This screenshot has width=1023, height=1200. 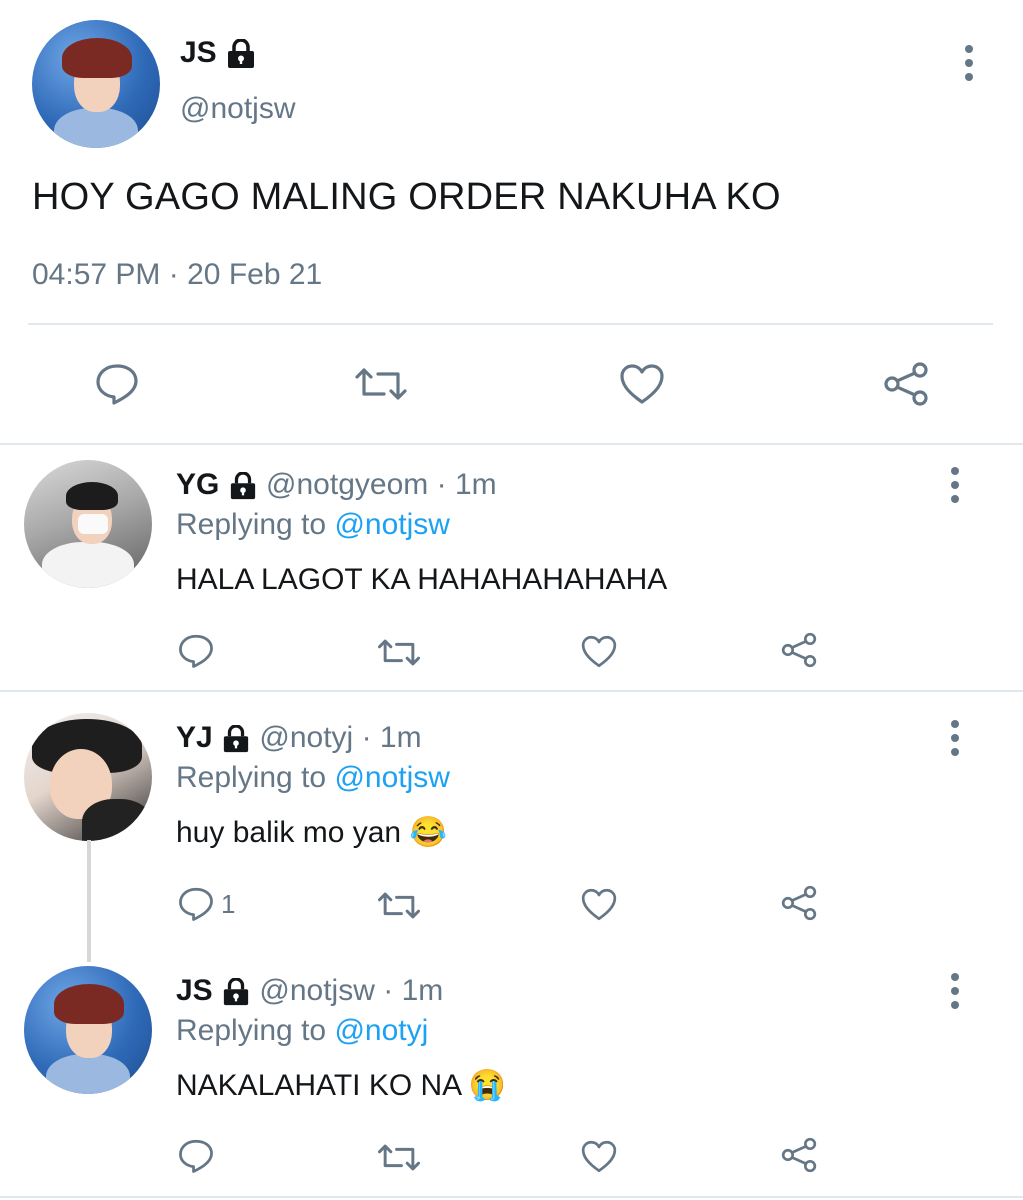 I want to click on thread-line, so click(x=89, y=901).